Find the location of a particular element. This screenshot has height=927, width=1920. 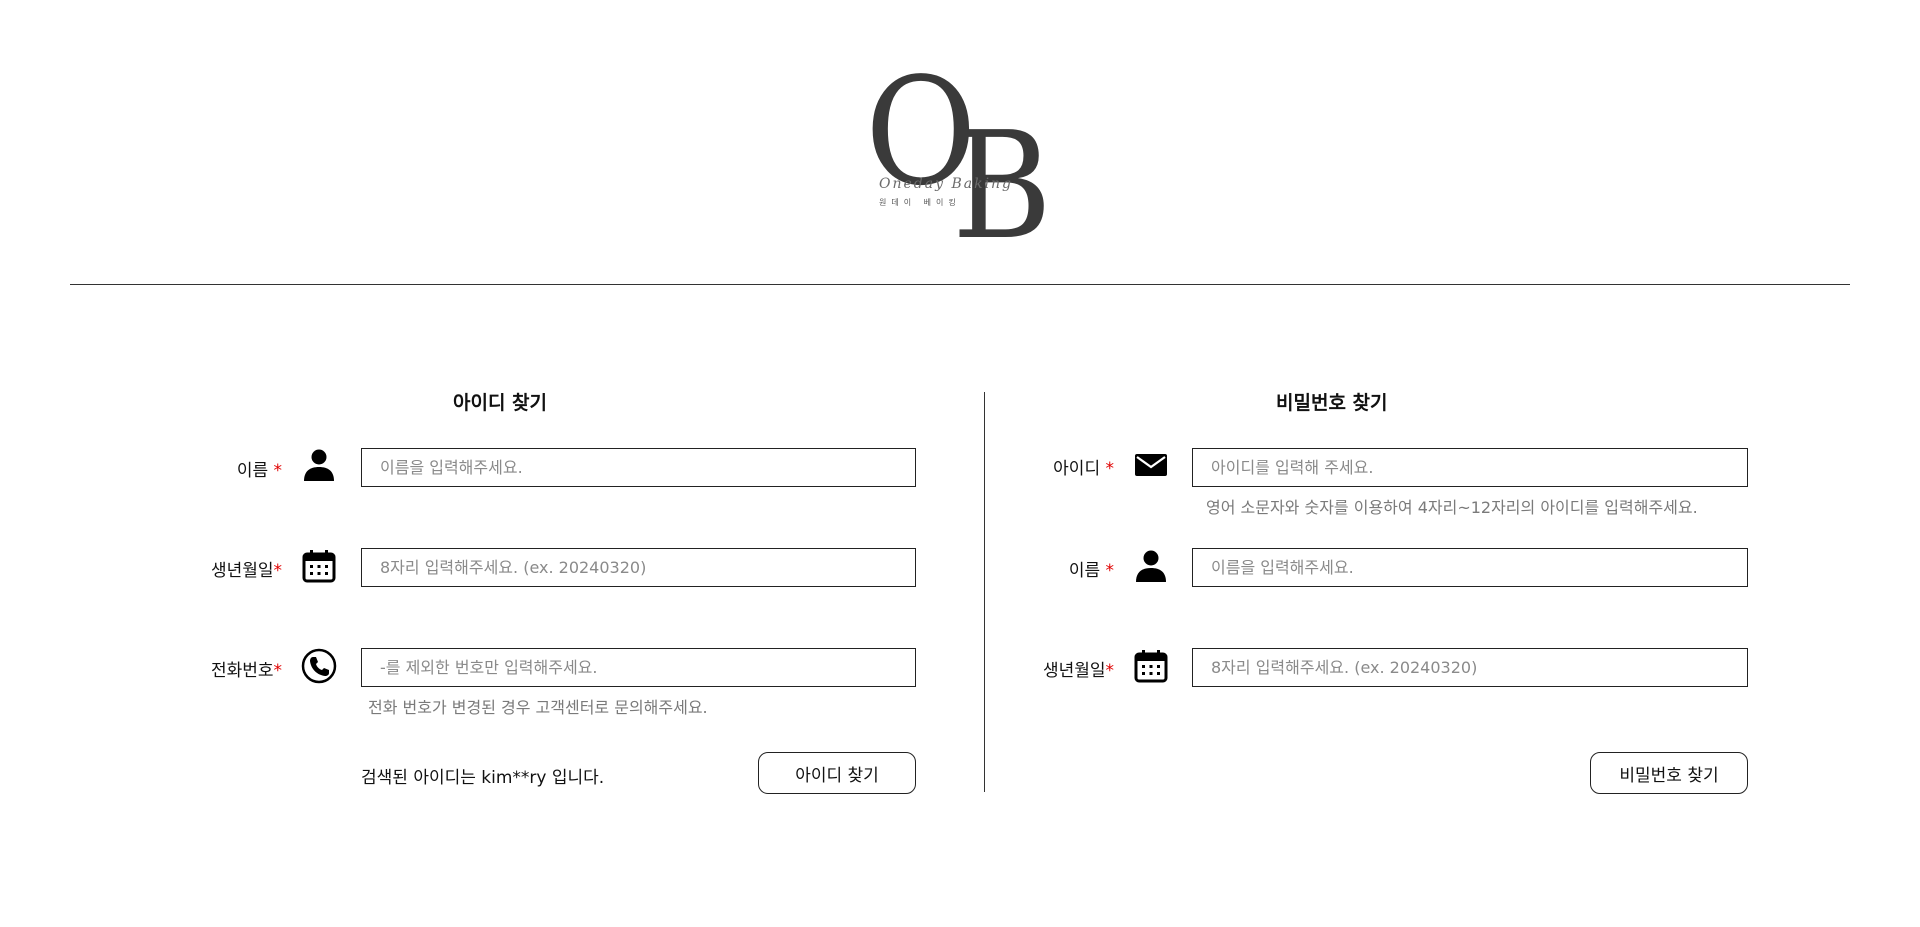

find-id-name-label: 이름 * is located at coordinates (259, 471).